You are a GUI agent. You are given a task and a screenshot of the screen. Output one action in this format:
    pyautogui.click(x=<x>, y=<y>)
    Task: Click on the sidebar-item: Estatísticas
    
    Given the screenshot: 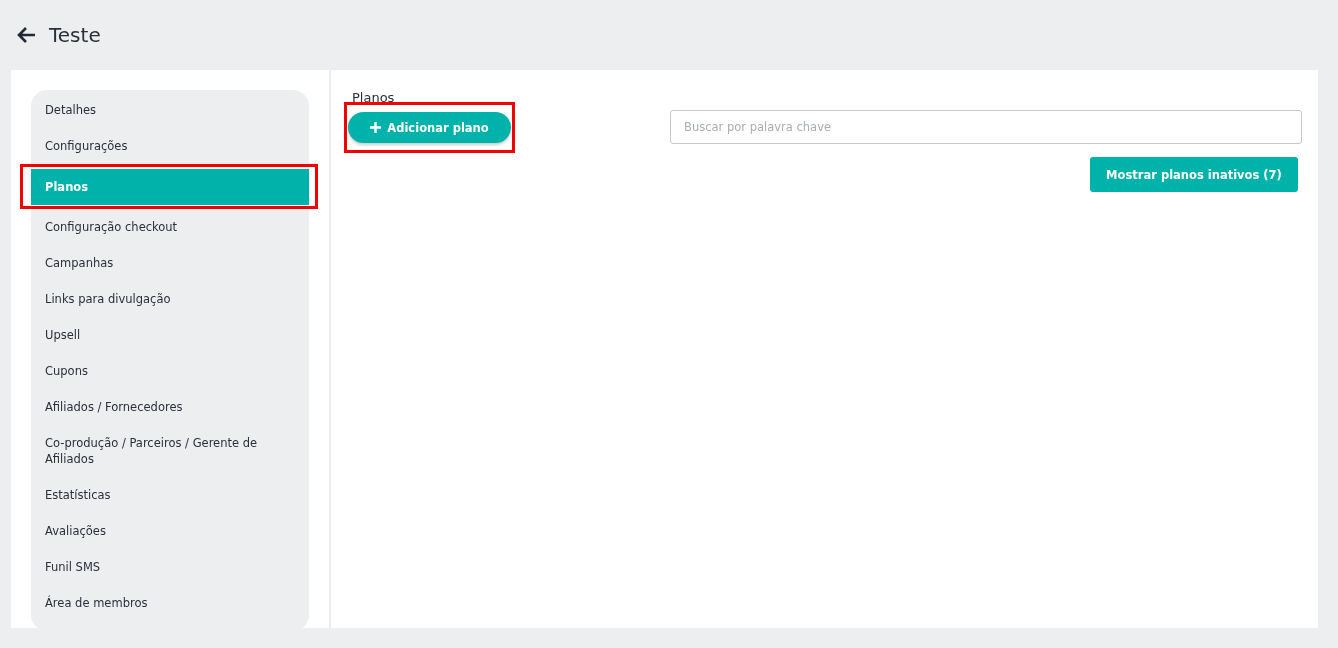 What is the action you would take?
    pyautogui.click(x=170, y=495)
    